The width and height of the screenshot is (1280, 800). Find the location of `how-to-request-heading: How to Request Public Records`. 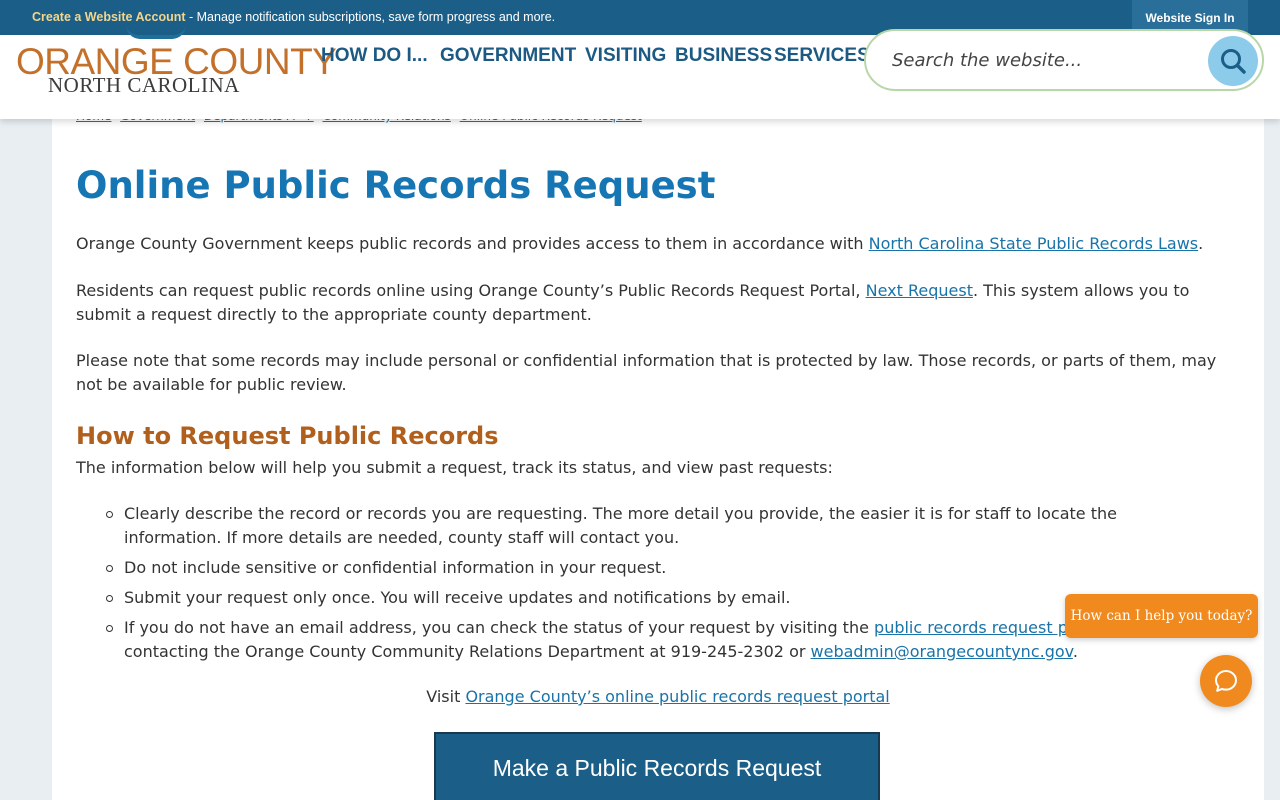

how-to-request-heading: How to Request Public Records is located at coordinates (287, 436).